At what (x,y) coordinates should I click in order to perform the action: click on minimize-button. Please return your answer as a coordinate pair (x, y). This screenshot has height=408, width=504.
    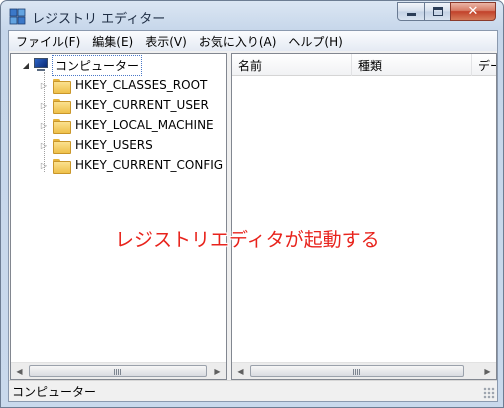
    Looking at the image, I should click on (411, 11).